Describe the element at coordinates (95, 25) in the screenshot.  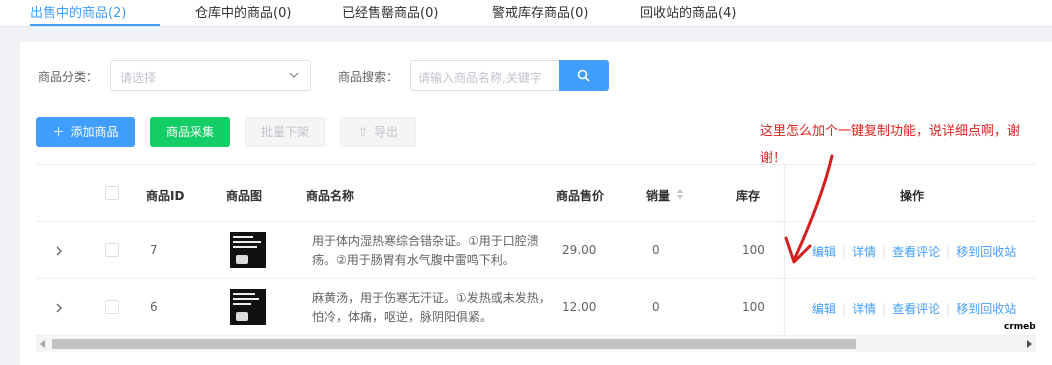
I see `active-tab-indicator` at that location.